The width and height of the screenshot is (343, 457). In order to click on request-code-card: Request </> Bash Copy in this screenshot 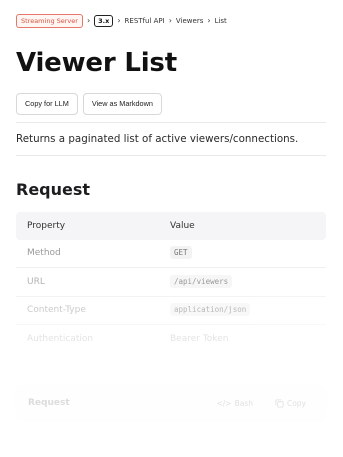, I will do `click(171, 403)`.